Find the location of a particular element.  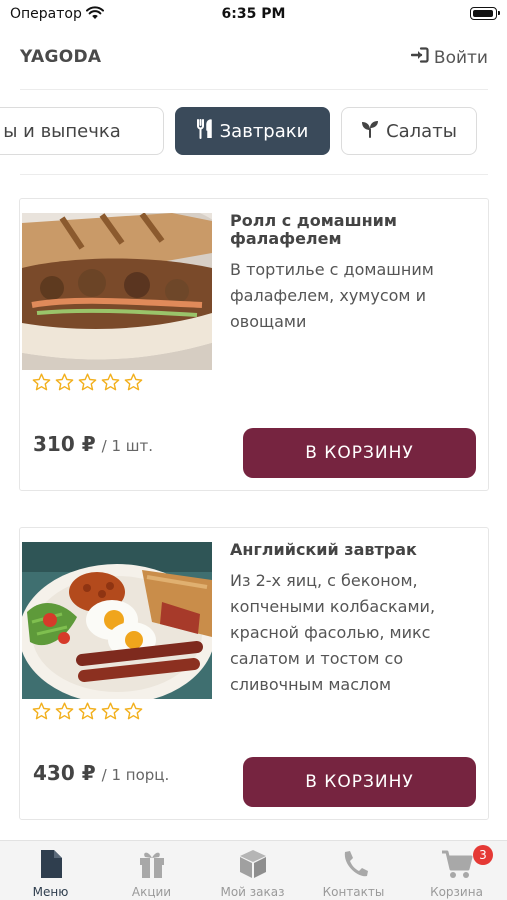

status-bar: Оператор 6:35 PM is located at coordinates (253, 15).